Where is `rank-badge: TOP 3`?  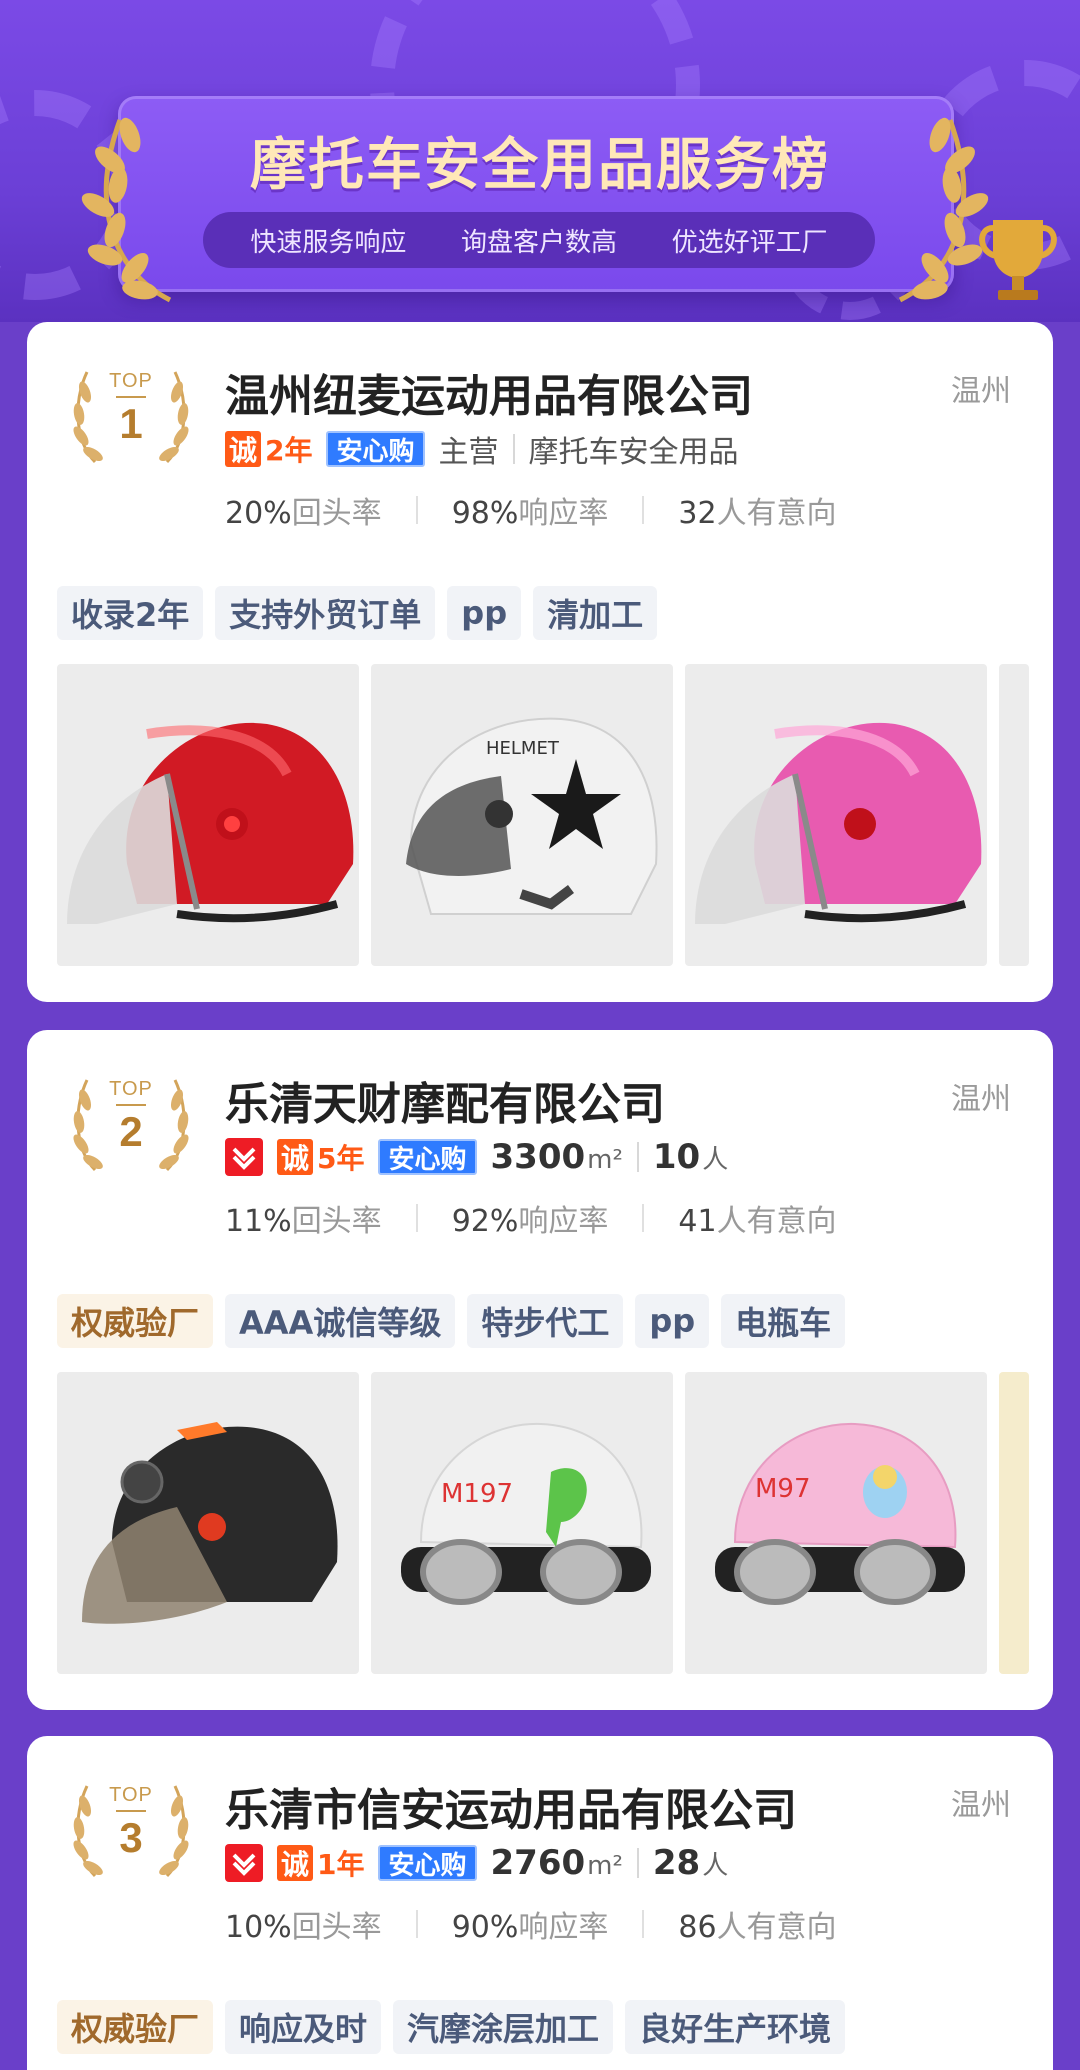 rank-badge: TOP 3 is located at coordinates (131, 1831).